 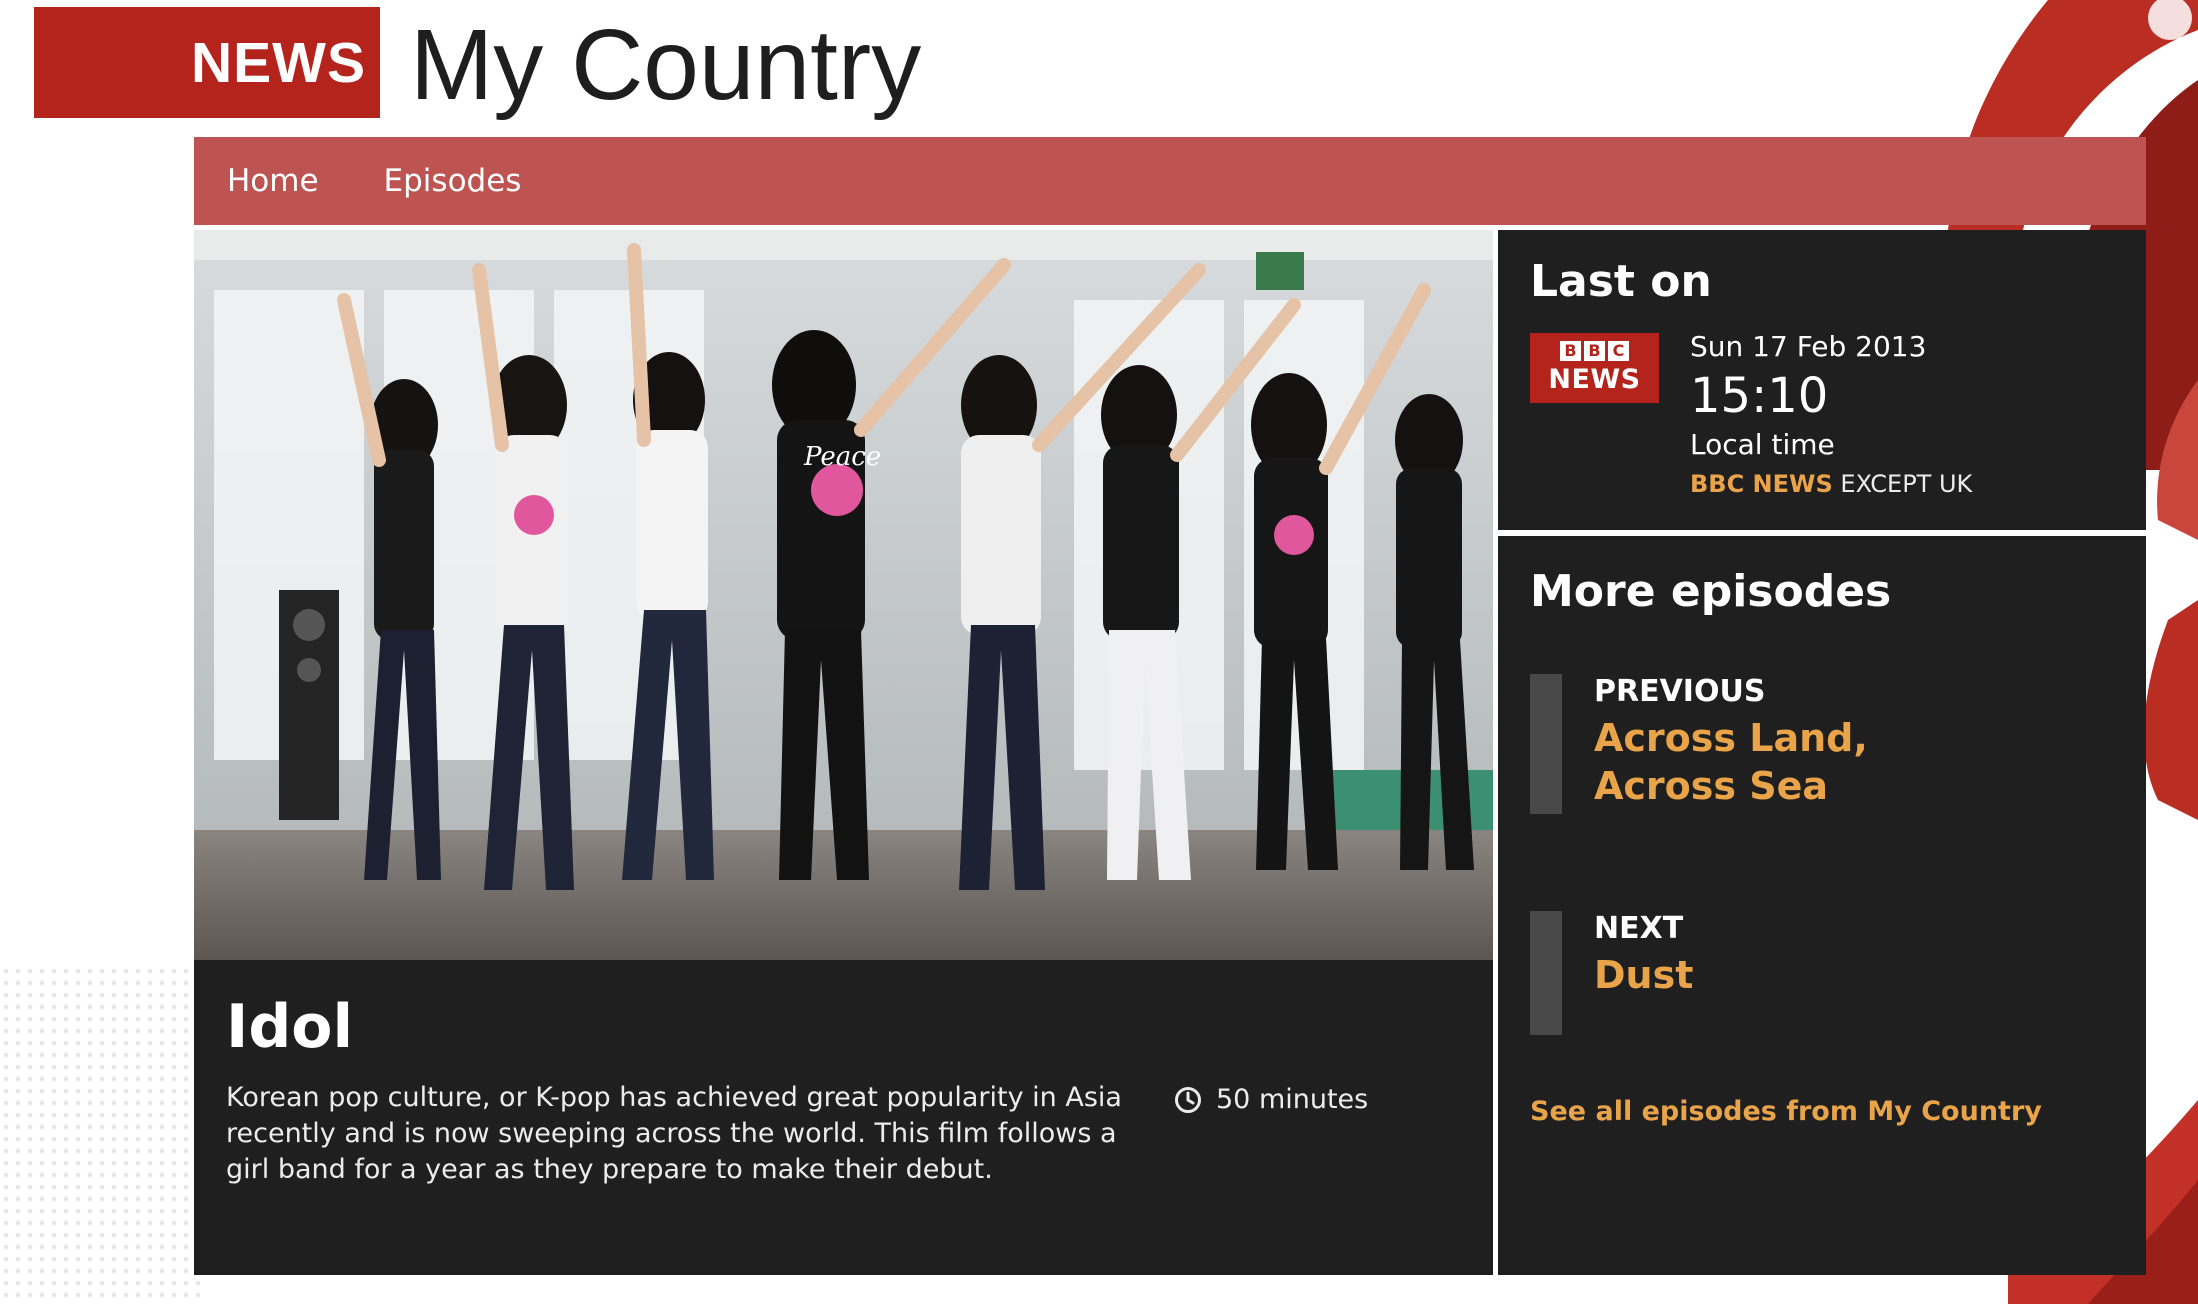 I want to click on previous-marker, so click(x=1546, y=744).